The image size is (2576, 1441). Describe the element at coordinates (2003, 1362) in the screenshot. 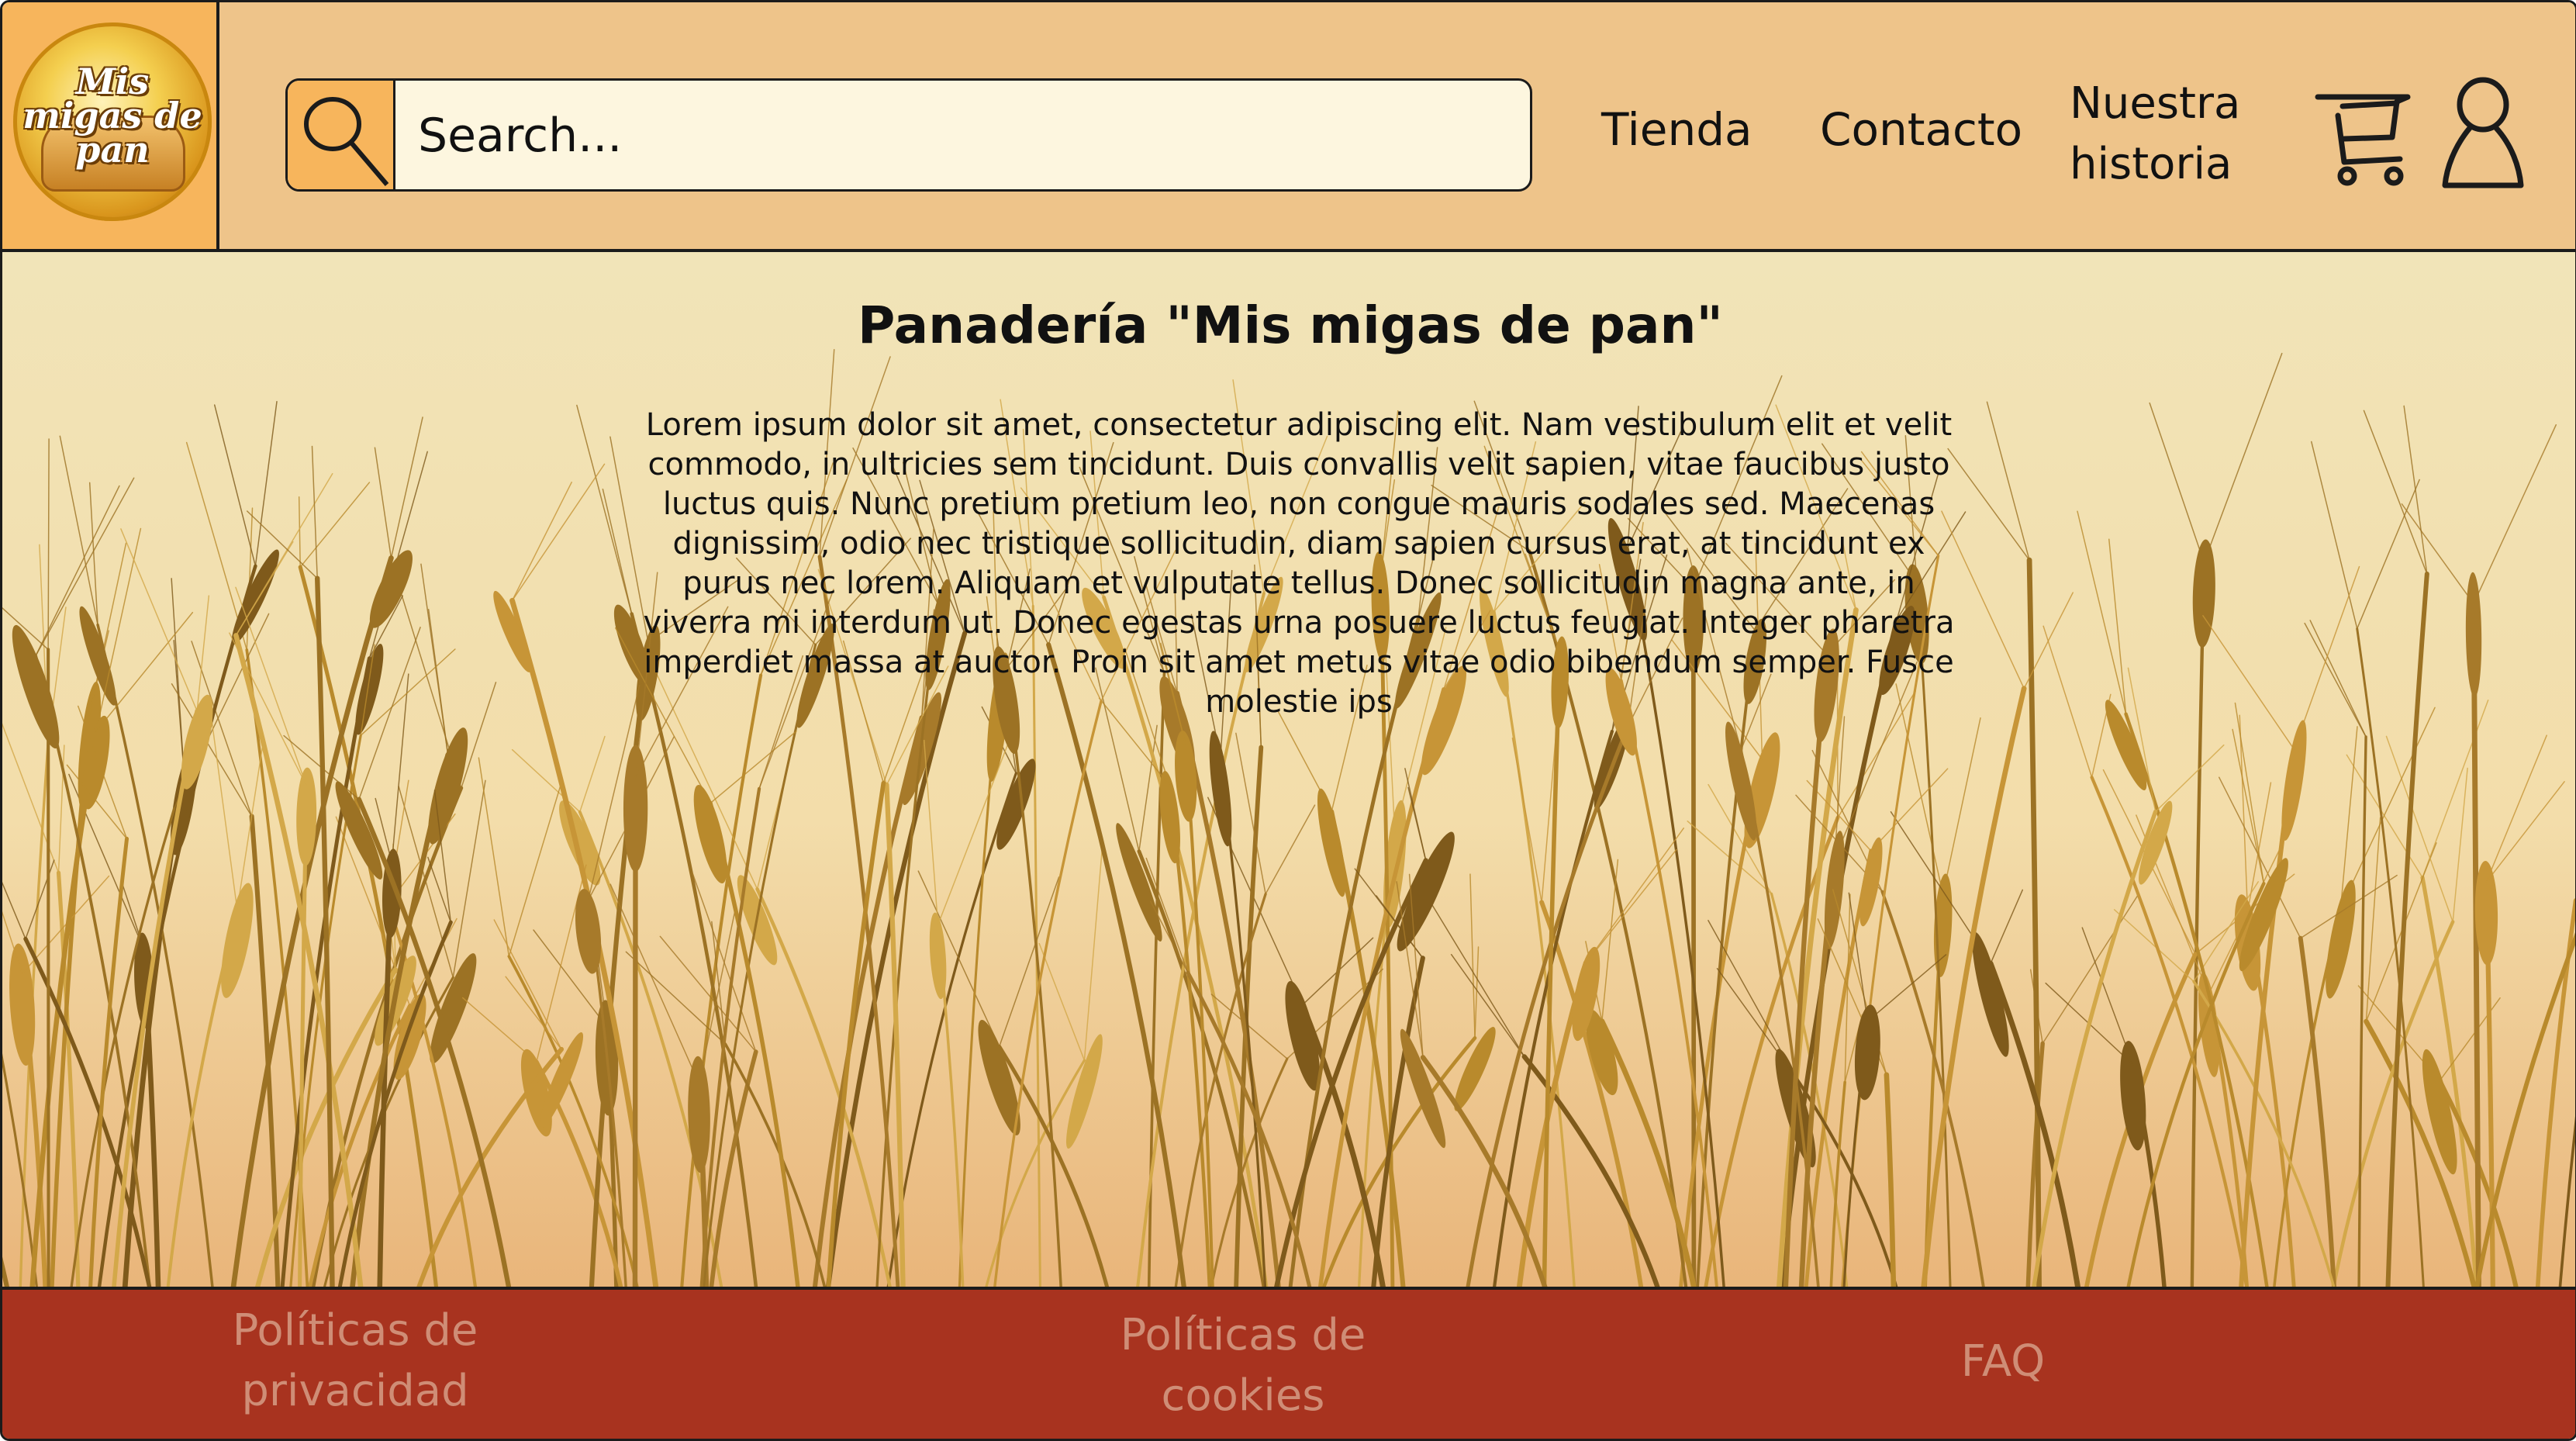

I see `footer-link-faq: FAQ` at that location.